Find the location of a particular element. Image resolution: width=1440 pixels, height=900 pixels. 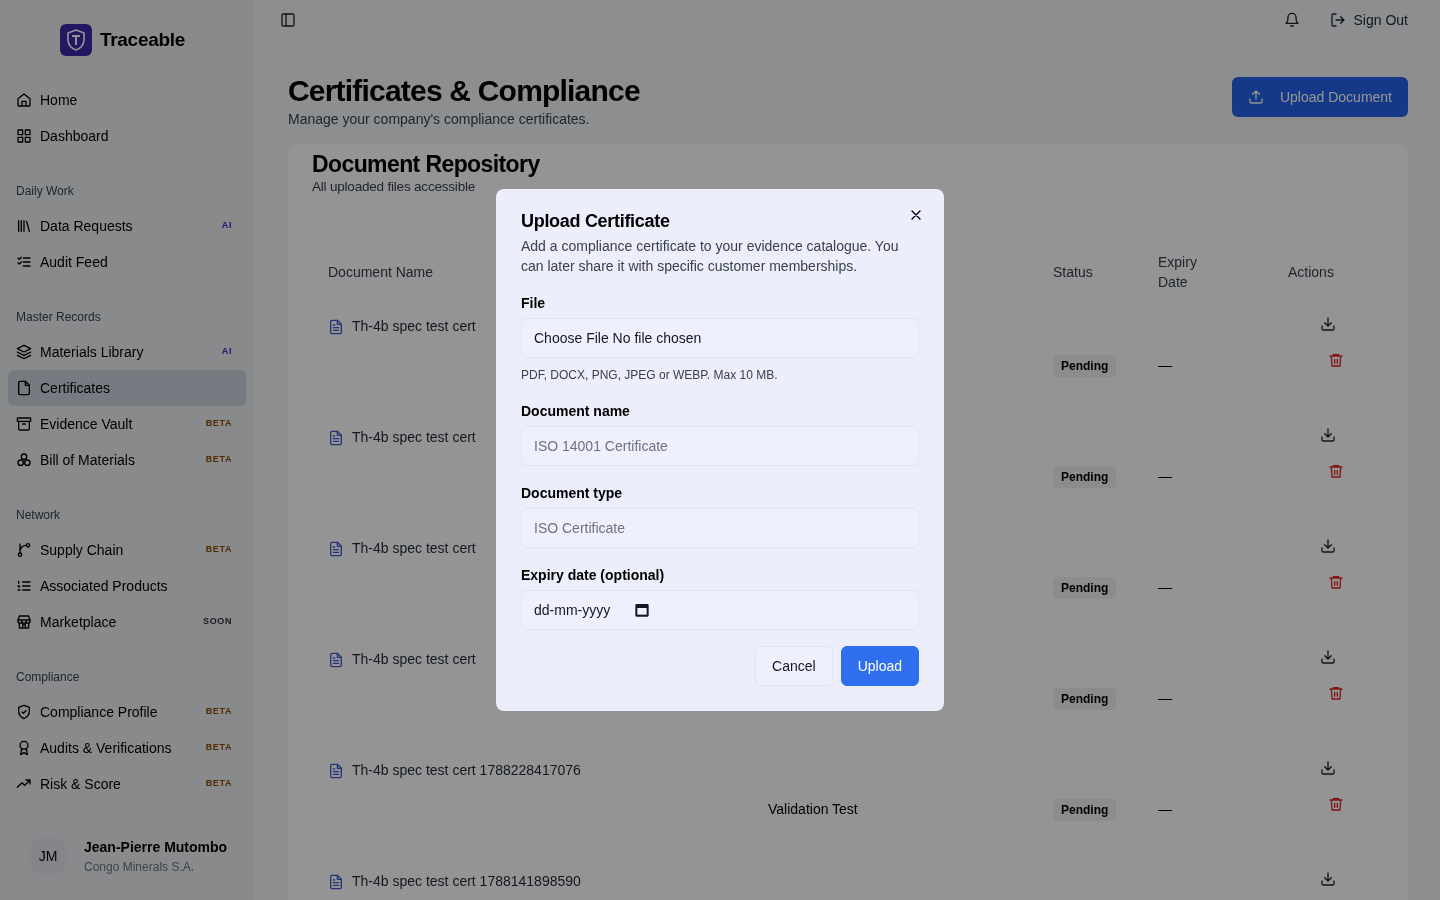

bell-icon is located at coordinates (1291, 20).